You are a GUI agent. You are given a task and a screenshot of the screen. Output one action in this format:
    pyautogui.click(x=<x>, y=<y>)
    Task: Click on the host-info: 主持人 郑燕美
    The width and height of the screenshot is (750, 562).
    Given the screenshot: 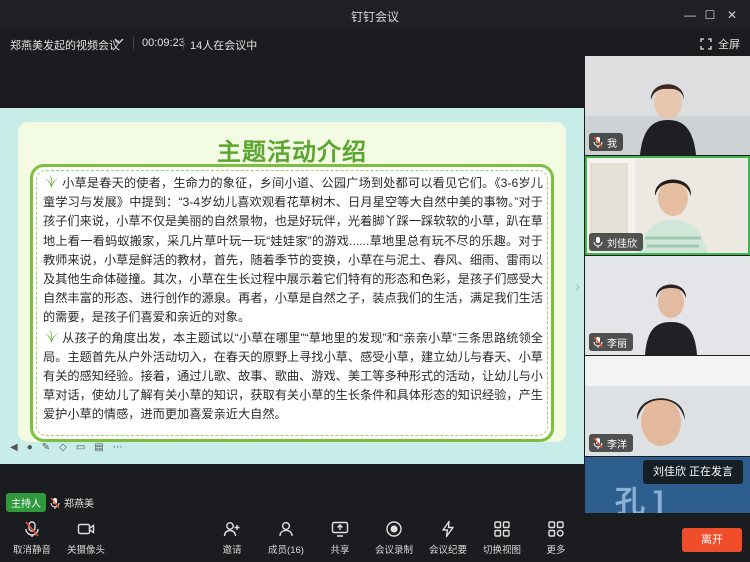 What is the action you would take?
    pyautogui.click(x=50, y=502)
    